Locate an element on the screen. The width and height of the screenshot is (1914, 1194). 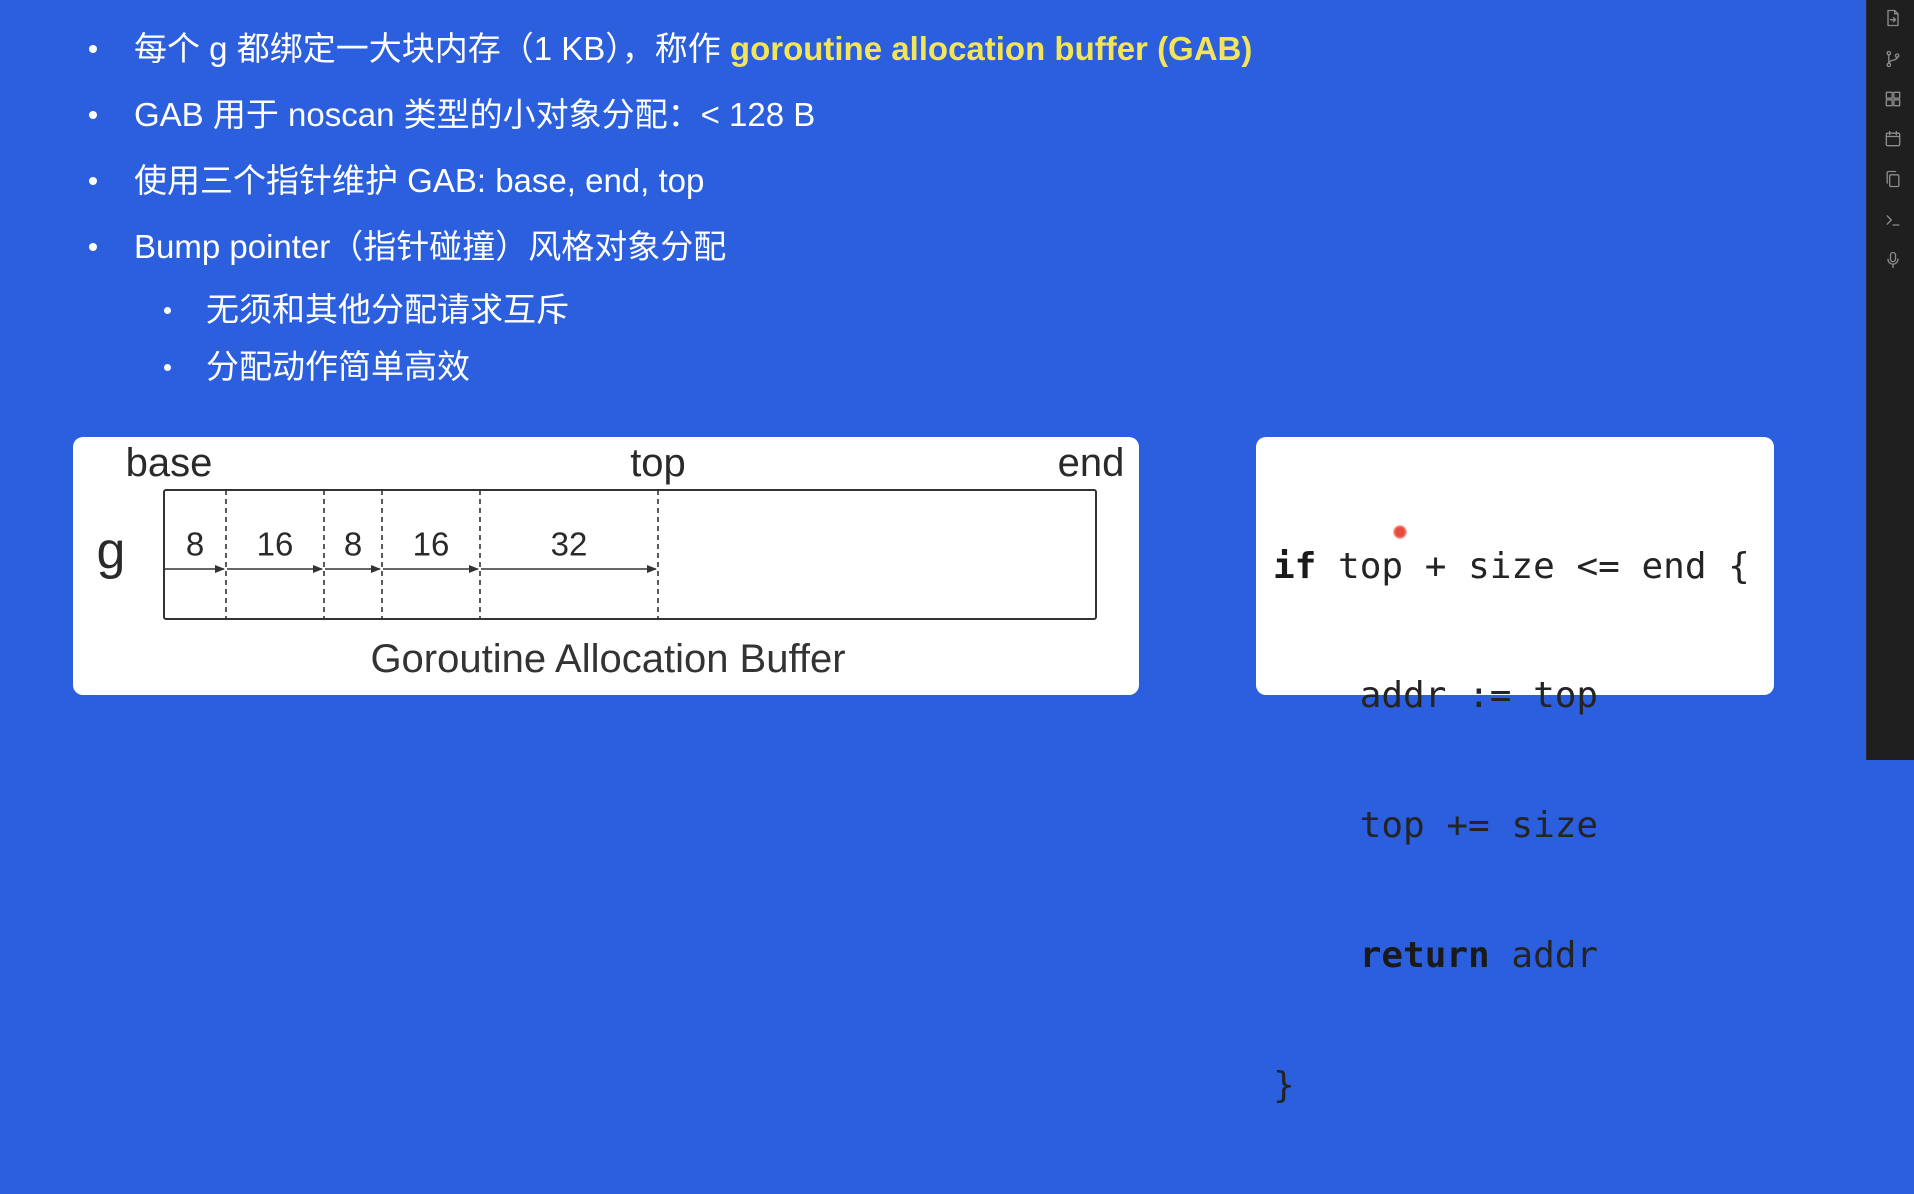
source-control-icon is located at coordinates (1893, 59).